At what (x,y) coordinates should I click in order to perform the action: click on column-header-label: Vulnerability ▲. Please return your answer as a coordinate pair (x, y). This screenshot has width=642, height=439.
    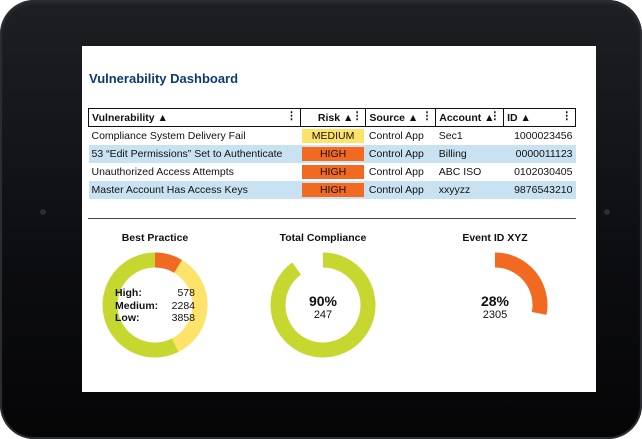
    Looking at the image, I should click on (130, 117).